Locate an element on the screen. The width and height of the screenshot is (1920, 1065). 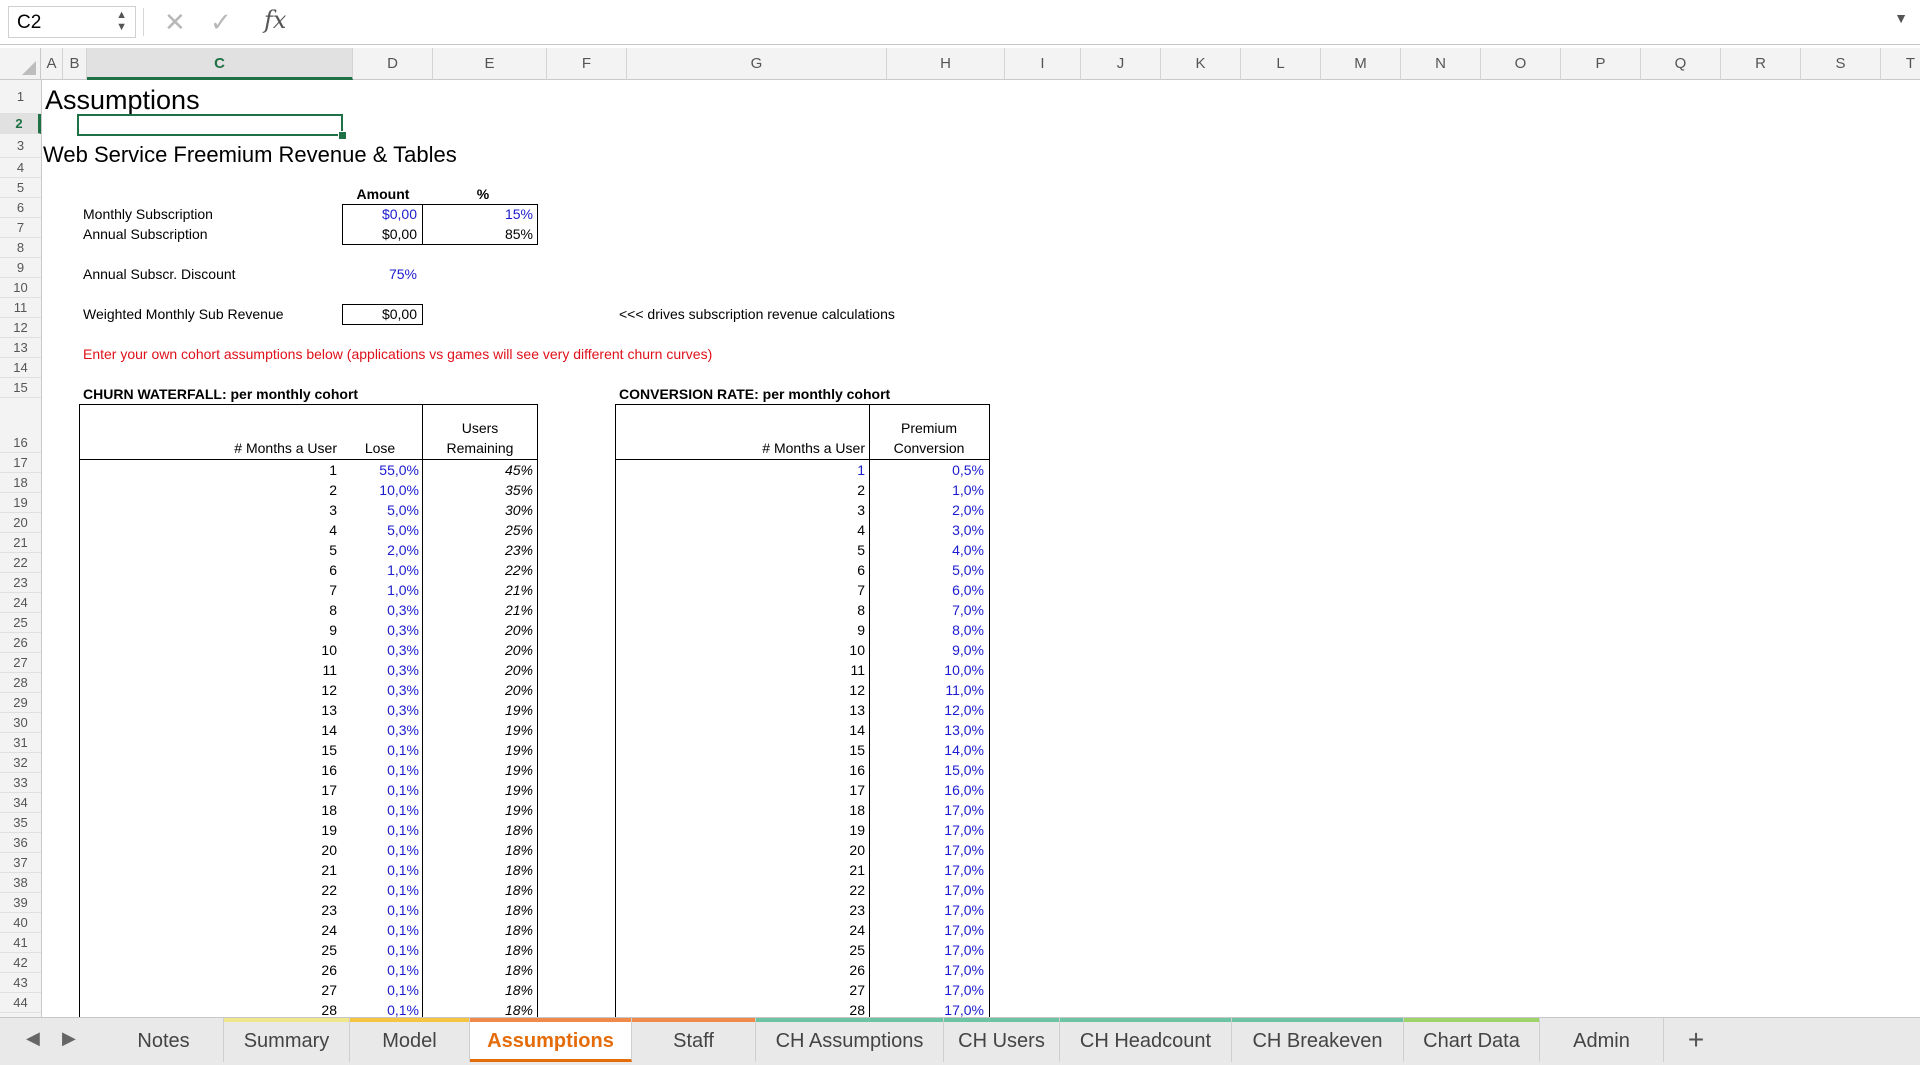
annual-discount-cell: 75% is located at coordinates (380, 274).